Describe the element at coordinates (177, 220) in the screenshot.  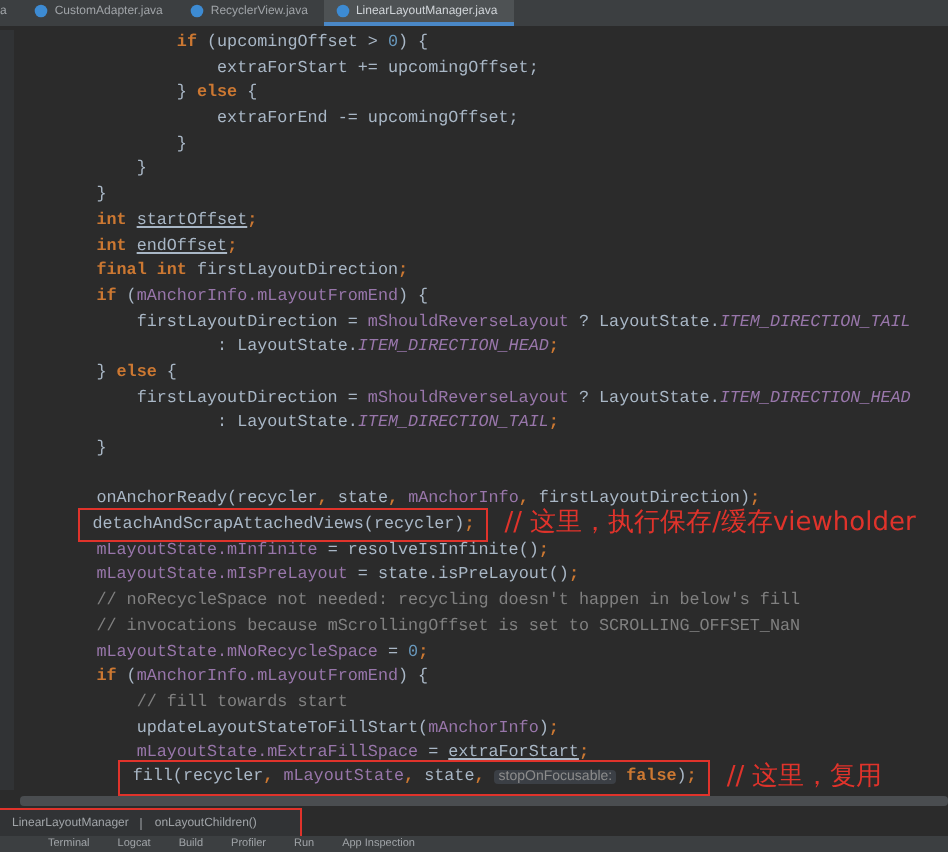
I see `code-line: int startOffset;` at that location.